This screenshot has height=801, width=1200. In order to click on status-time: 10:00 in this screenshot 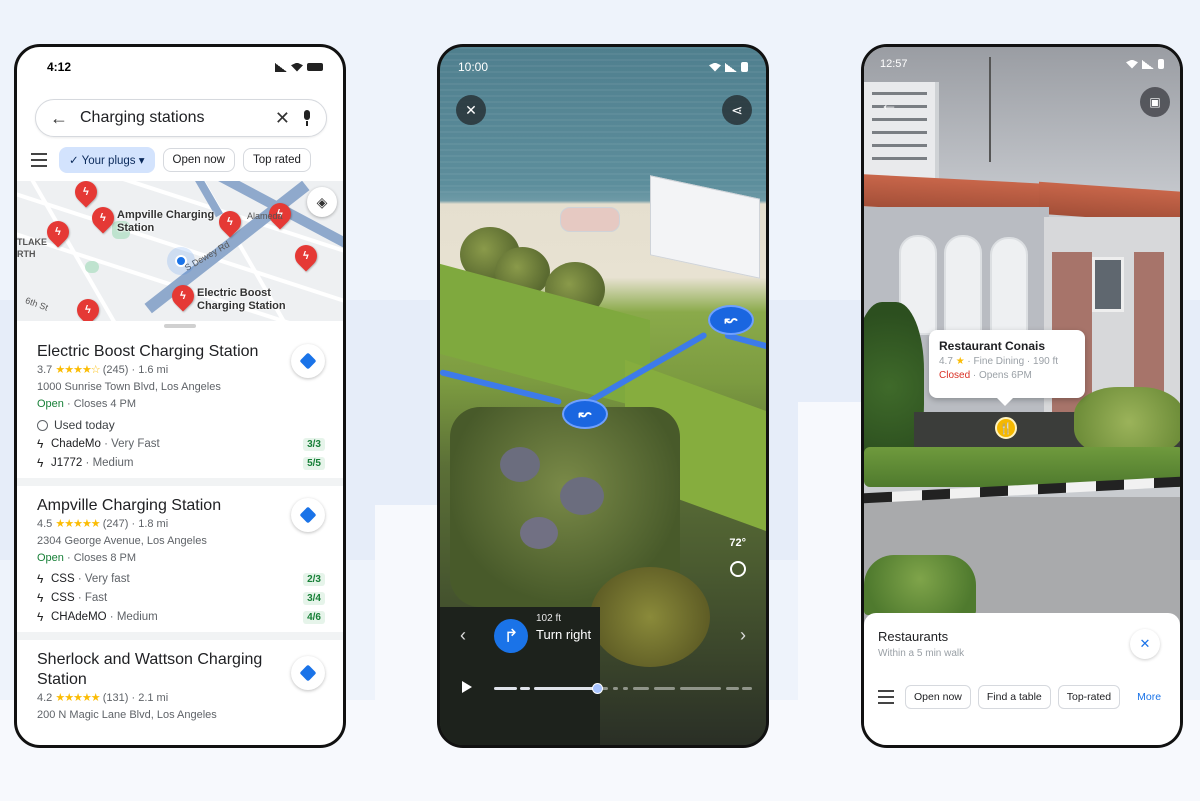, I will do `click(473, 67)`.